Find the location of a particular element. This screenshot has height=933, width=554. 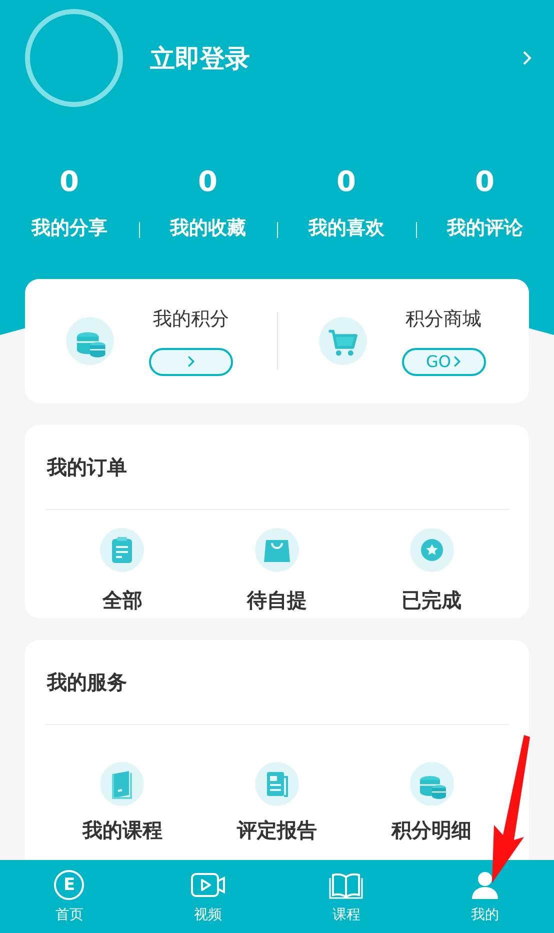

section-title: 我的订单 is located at coordinates (87, 467).